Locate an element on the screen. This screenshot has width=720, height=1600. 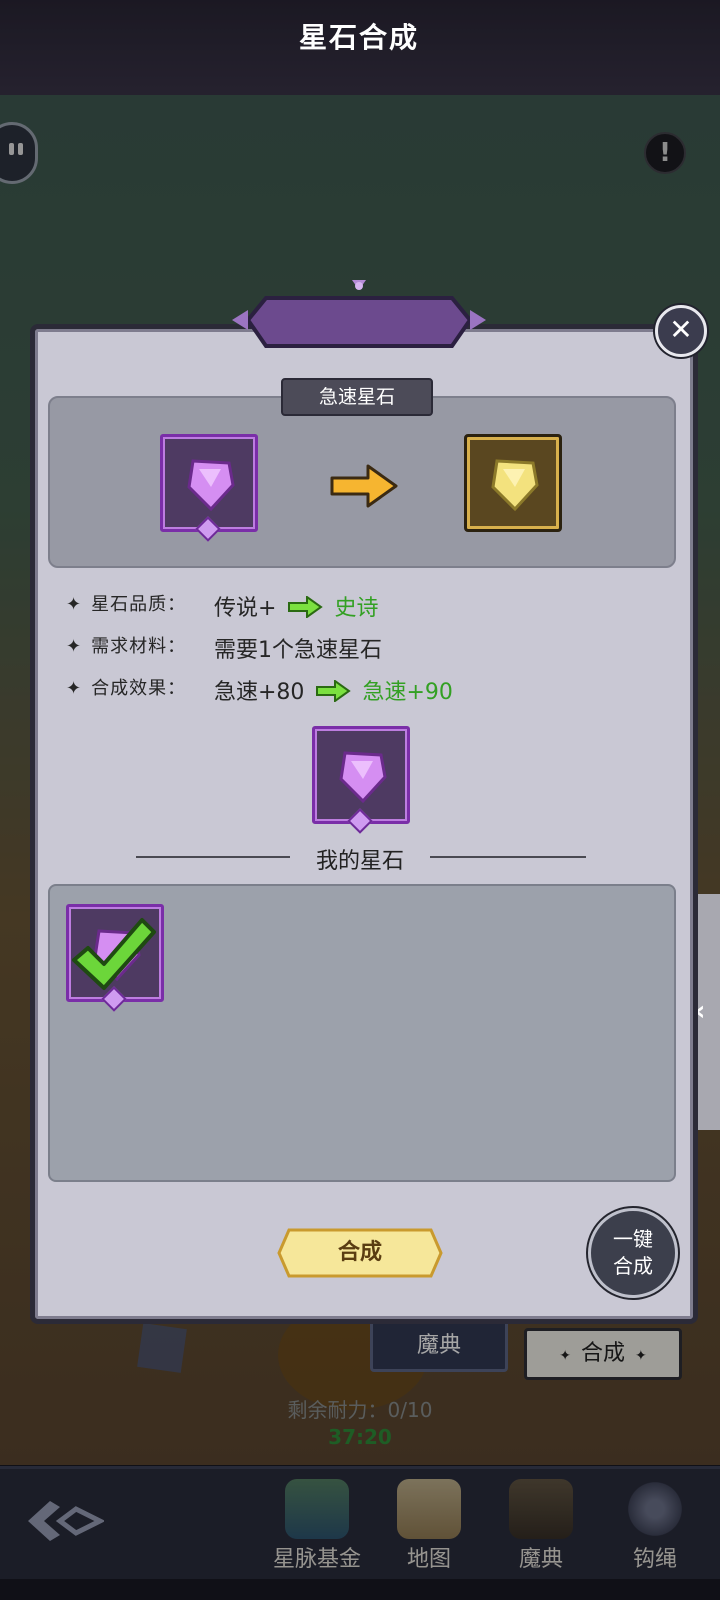
material-gem-slot is located at coordinates (361, 780).